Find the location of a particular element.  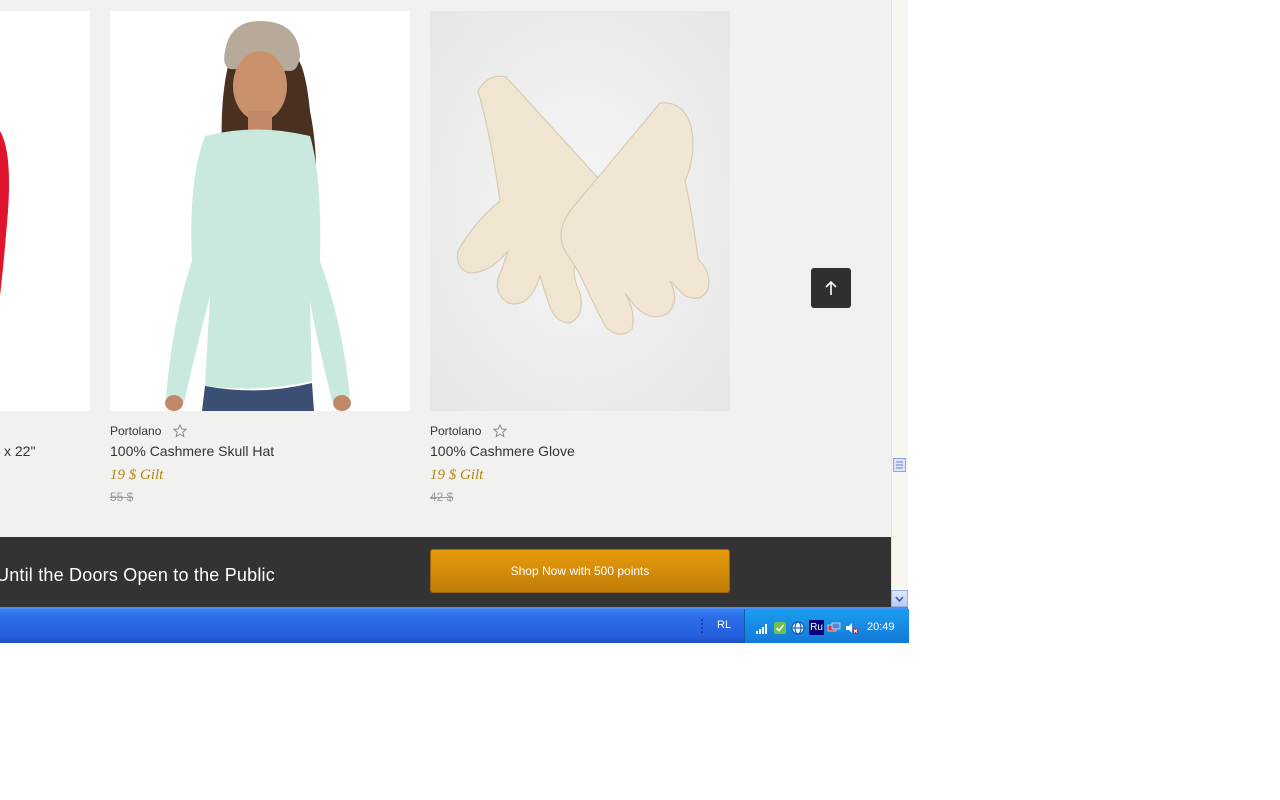

product-price-2: 19 $ Gilt is located at coordinates (137, 475).